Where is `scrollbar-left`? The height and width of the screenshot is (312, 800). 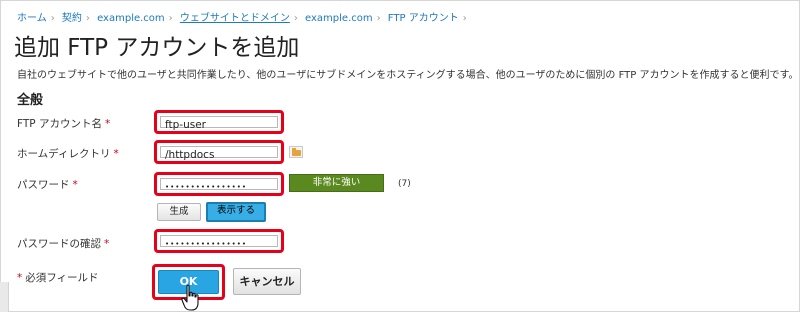
scrollbar-left is located at coordinates (4, 297).